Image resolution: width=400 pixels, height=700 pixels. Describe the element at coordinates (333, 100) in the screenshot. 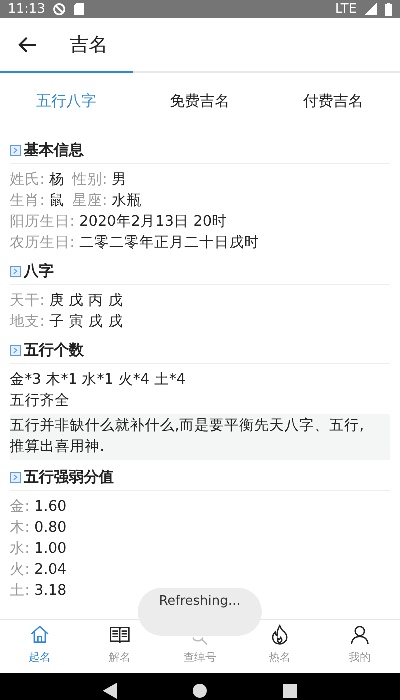

I see `tab: 付费吉名` at that location.